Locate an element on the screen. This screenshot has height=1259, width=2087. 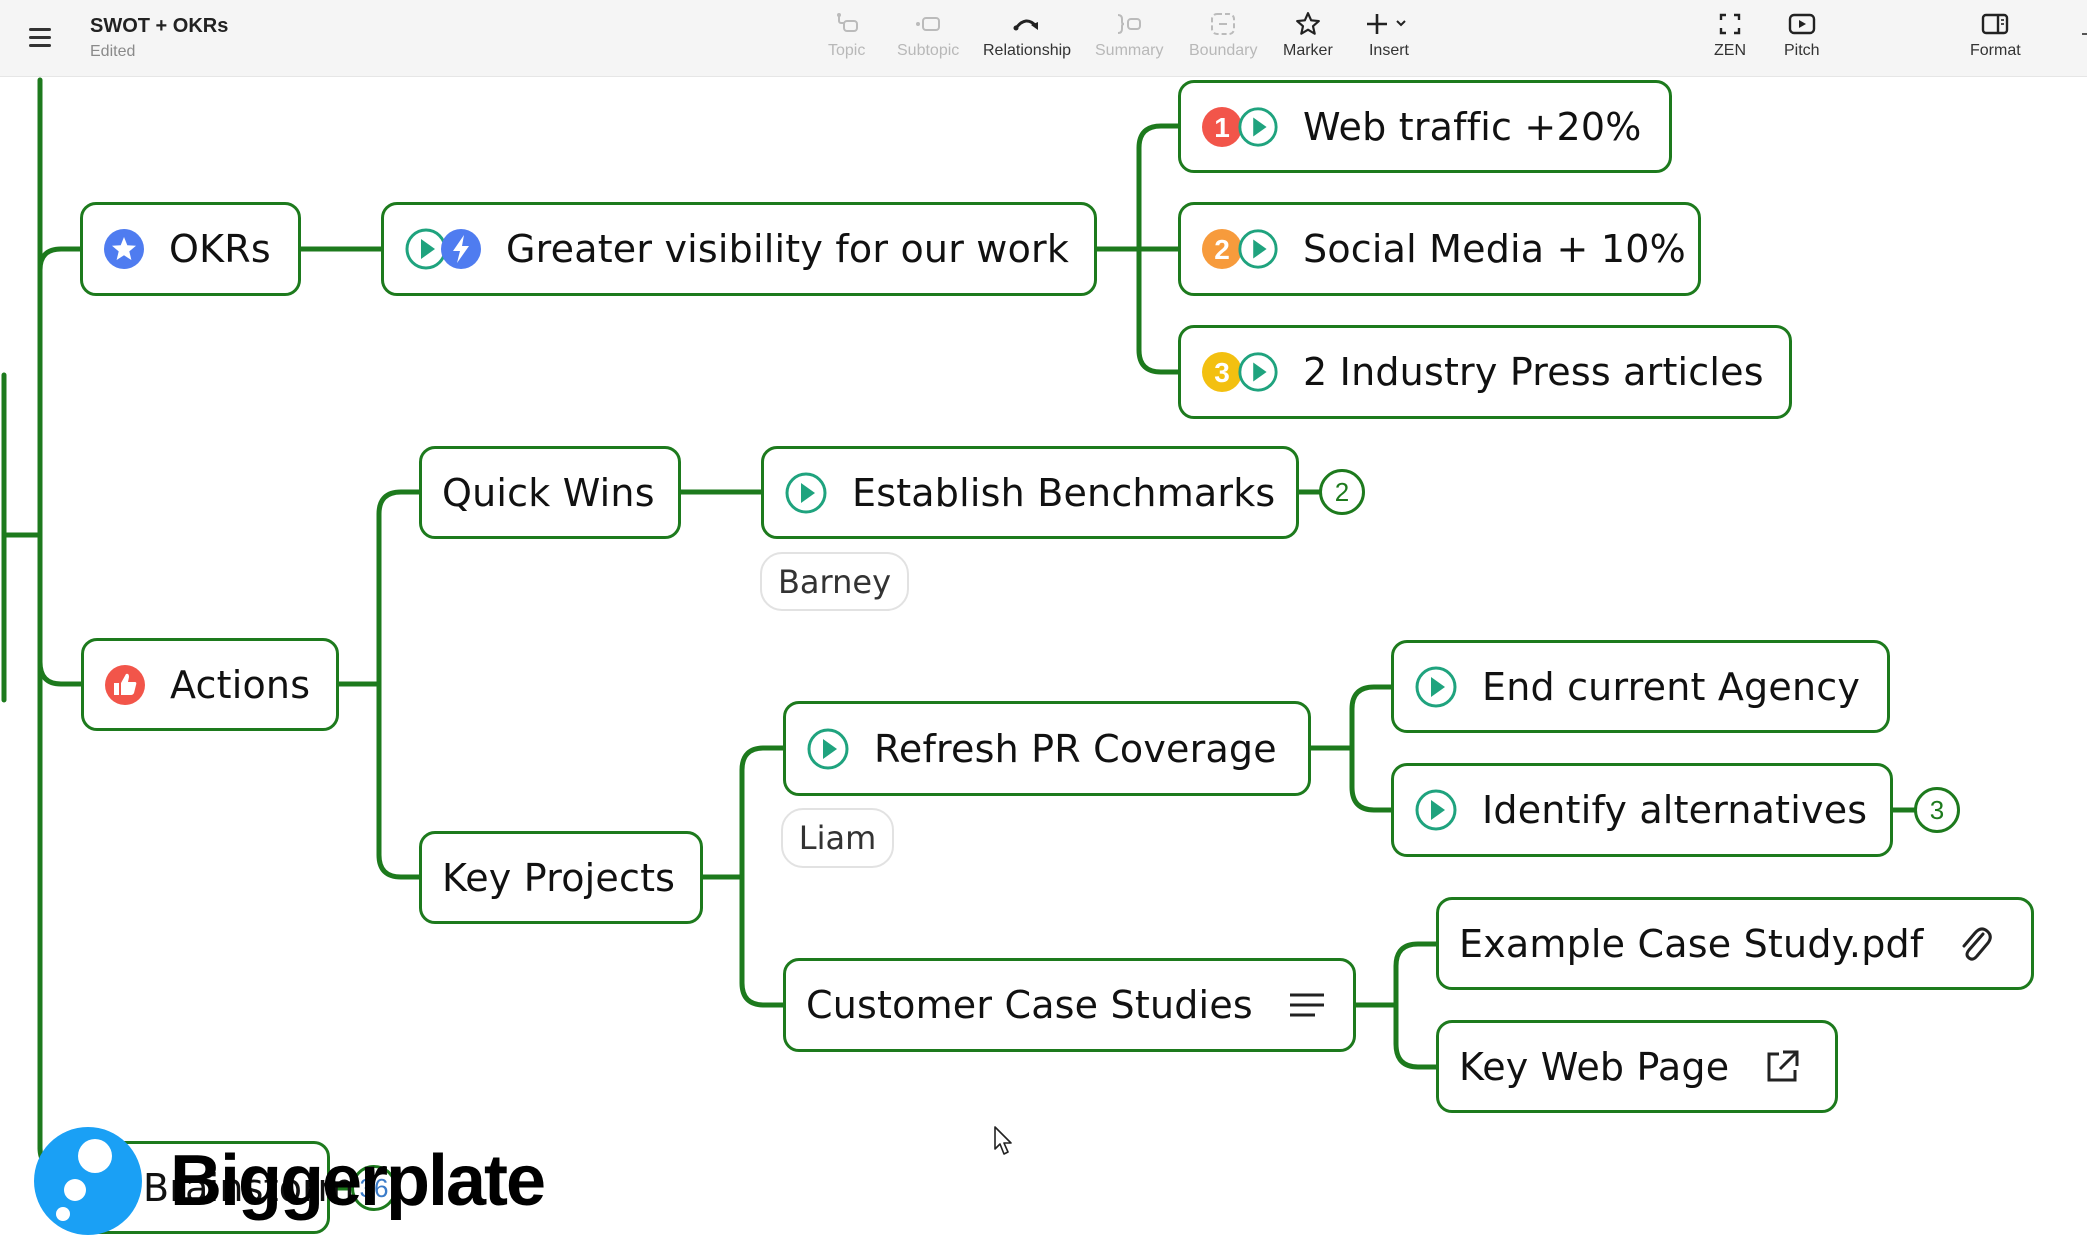
topic-okrs: OKRs is located at coordinates (190, 249).